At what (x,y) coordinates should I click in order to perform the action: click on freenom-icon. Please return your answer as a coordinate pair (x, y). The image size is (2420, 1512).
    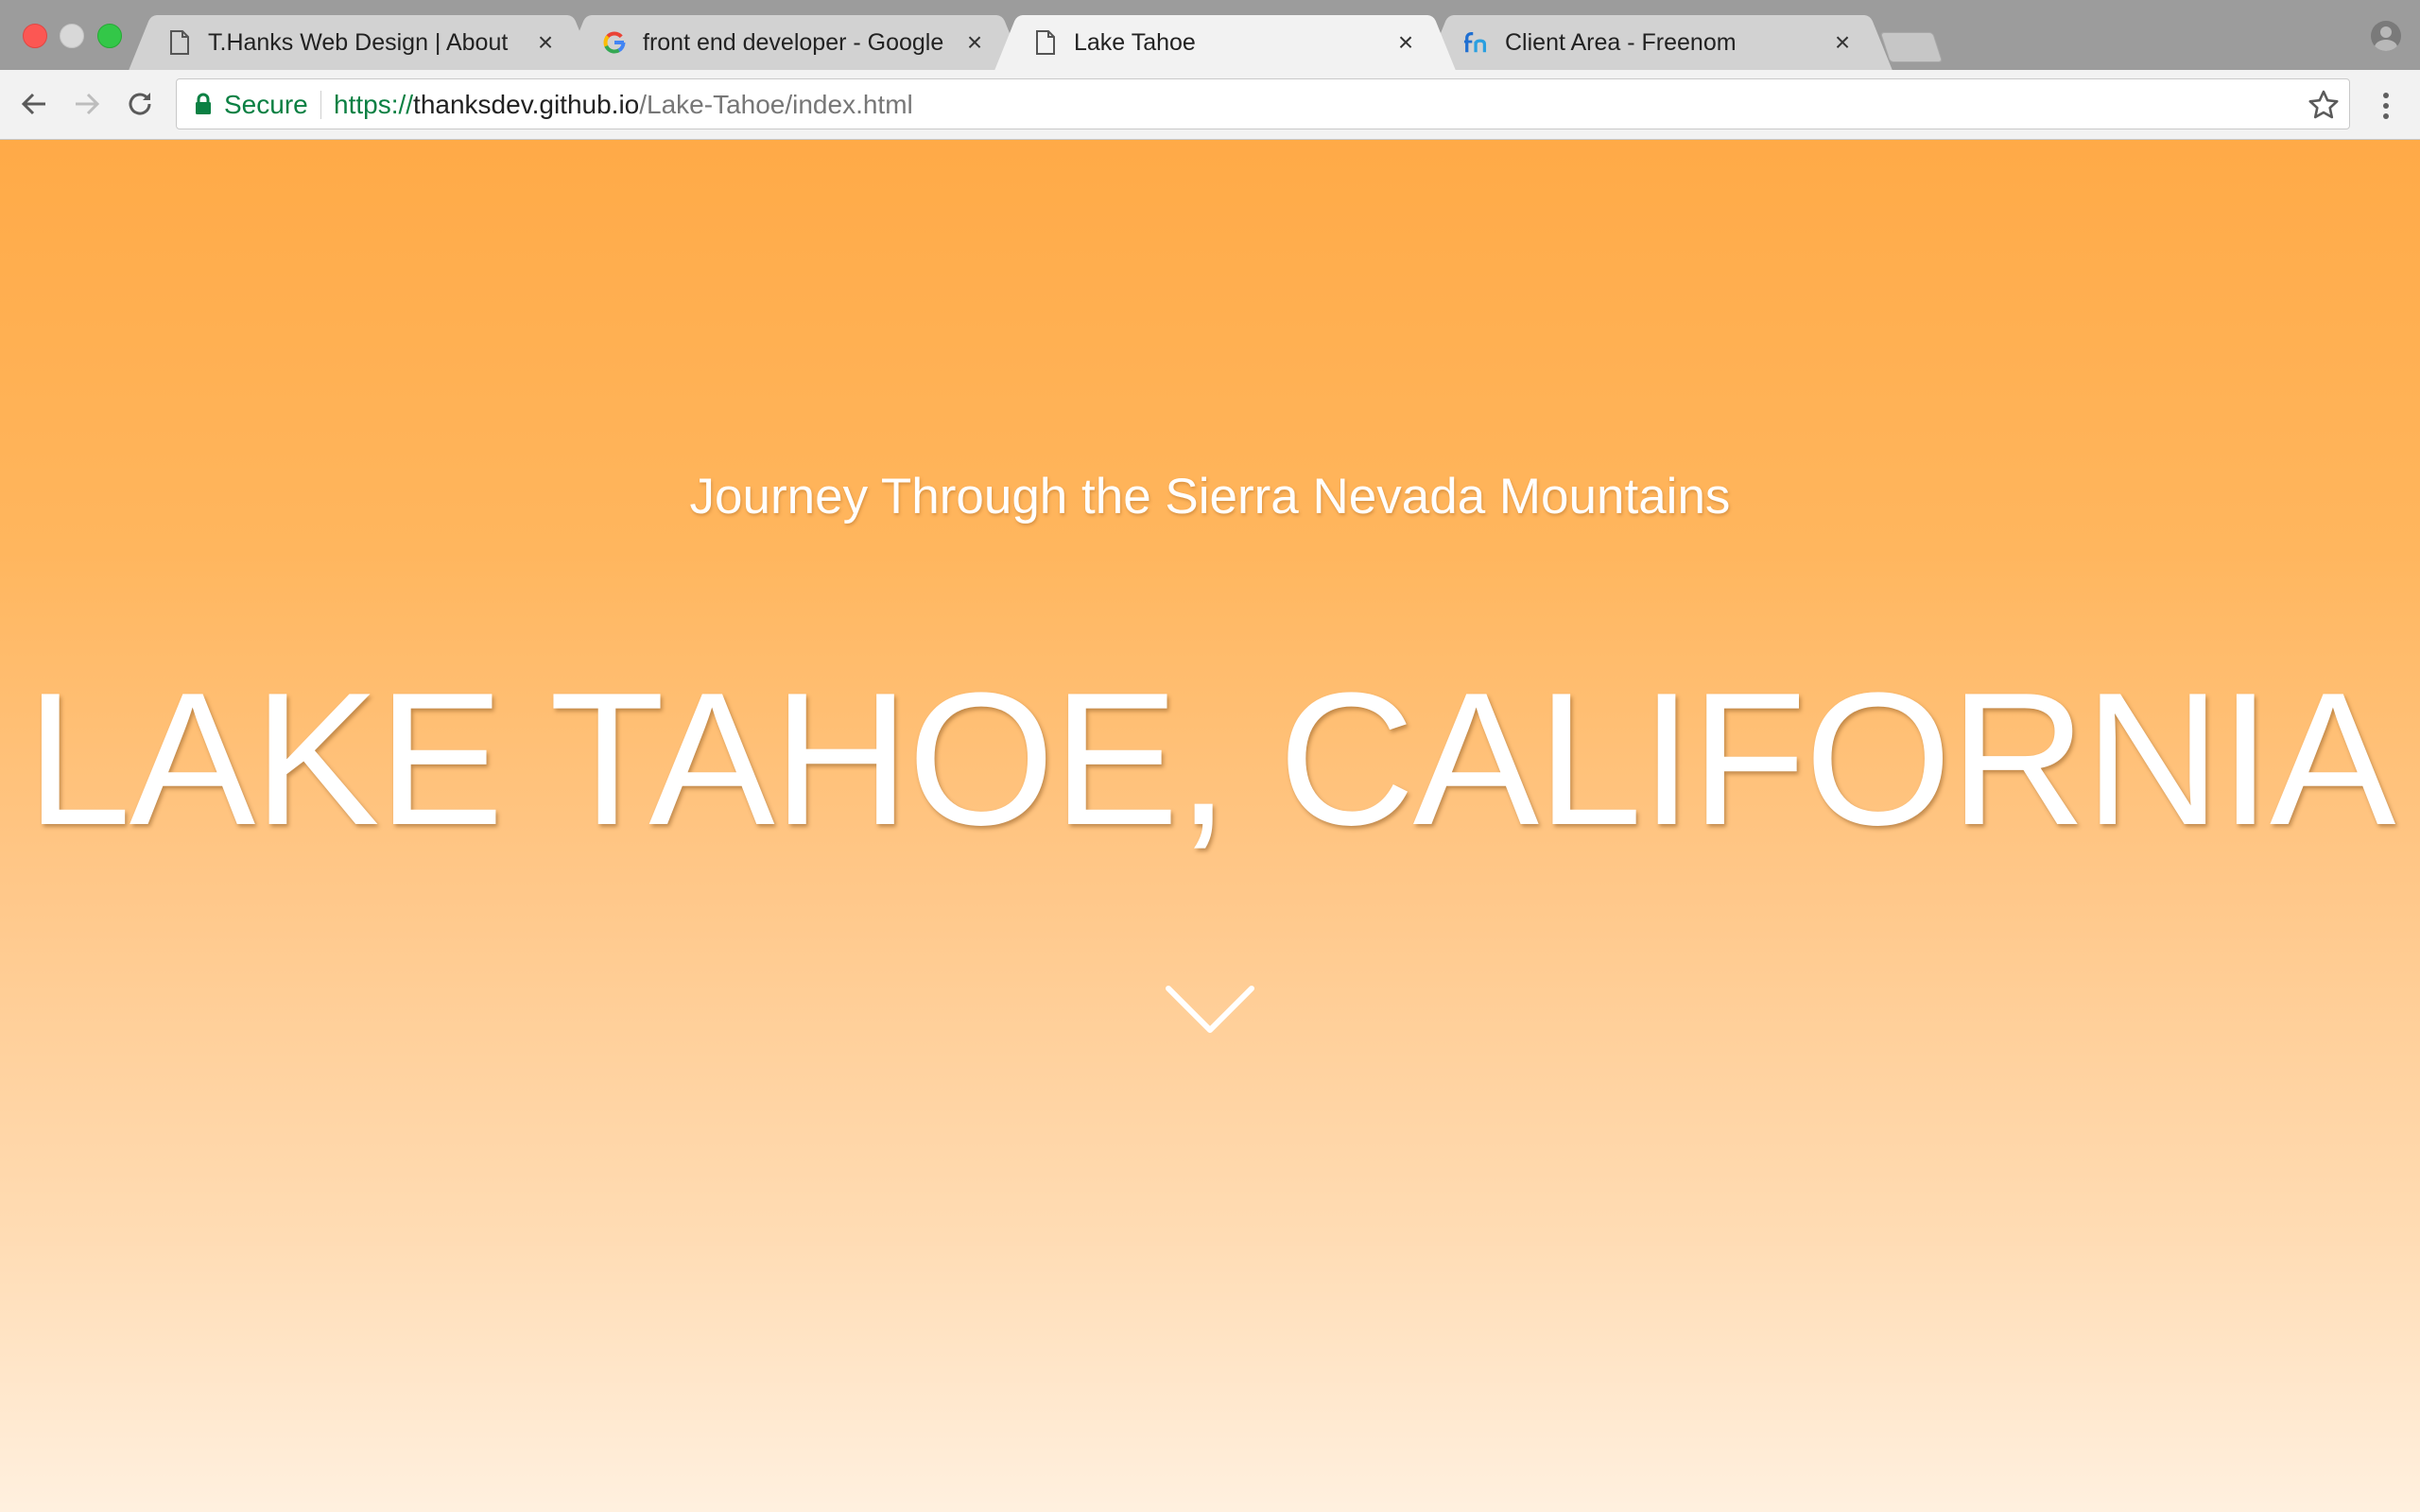
    Looking at the image, I should click on (1476, 42).